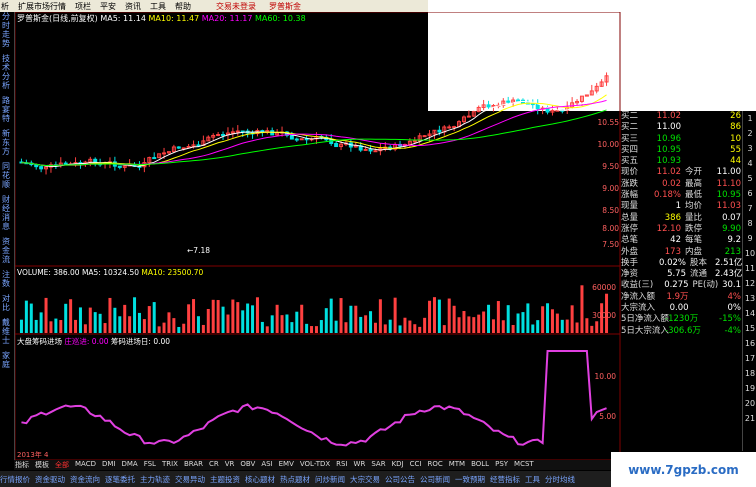  Describe the element at coordinates (150, 465) in the screenshot. I see `indicator-tab: FSL` at that location.